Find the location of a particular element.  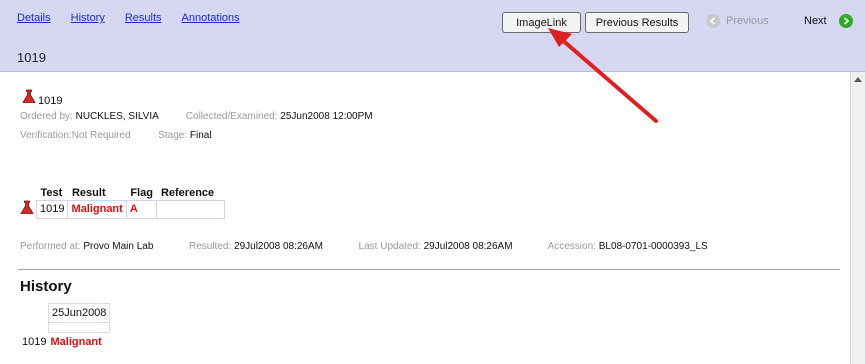

performed-at-label: Performed at: is located at coordinates (50, 246).